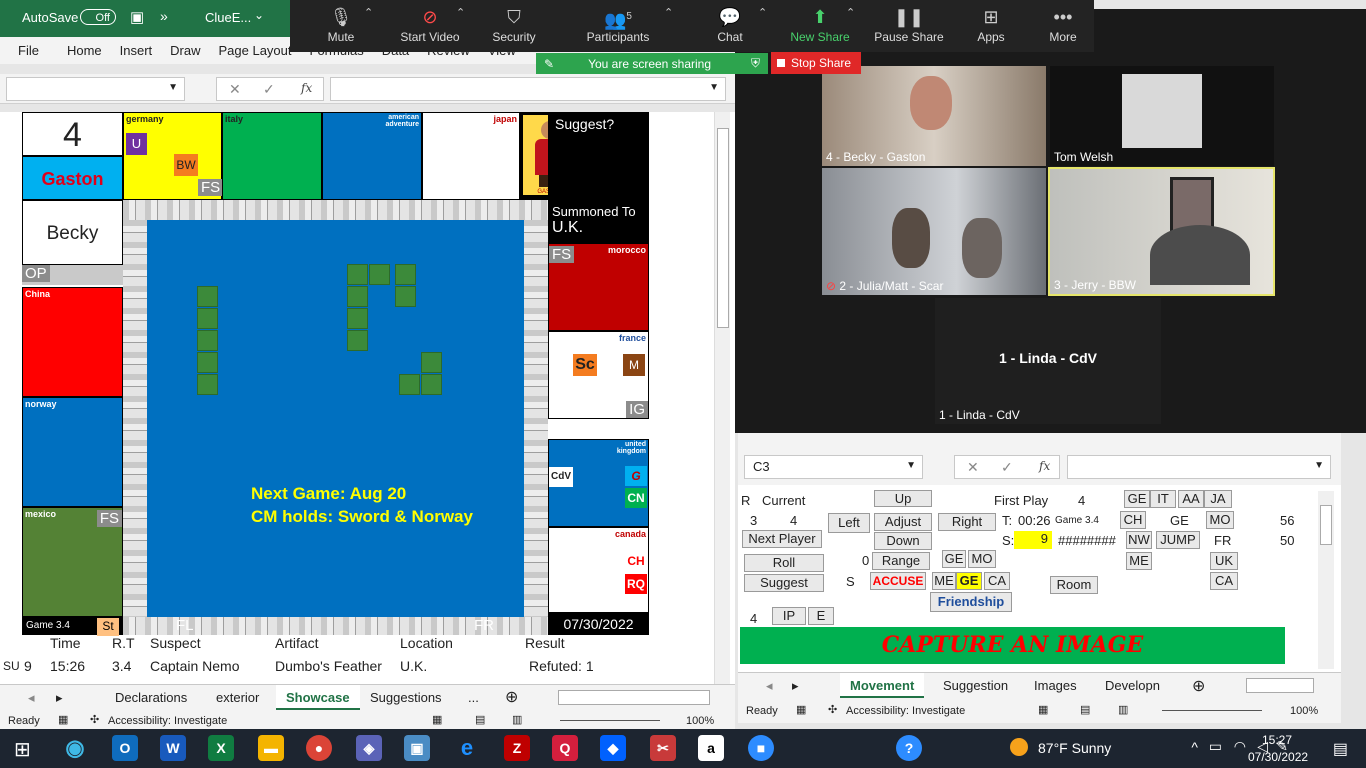 The height and width of the screenshot is (768, 1366). I want to click on more-commands-icon: », so click(164, 16).